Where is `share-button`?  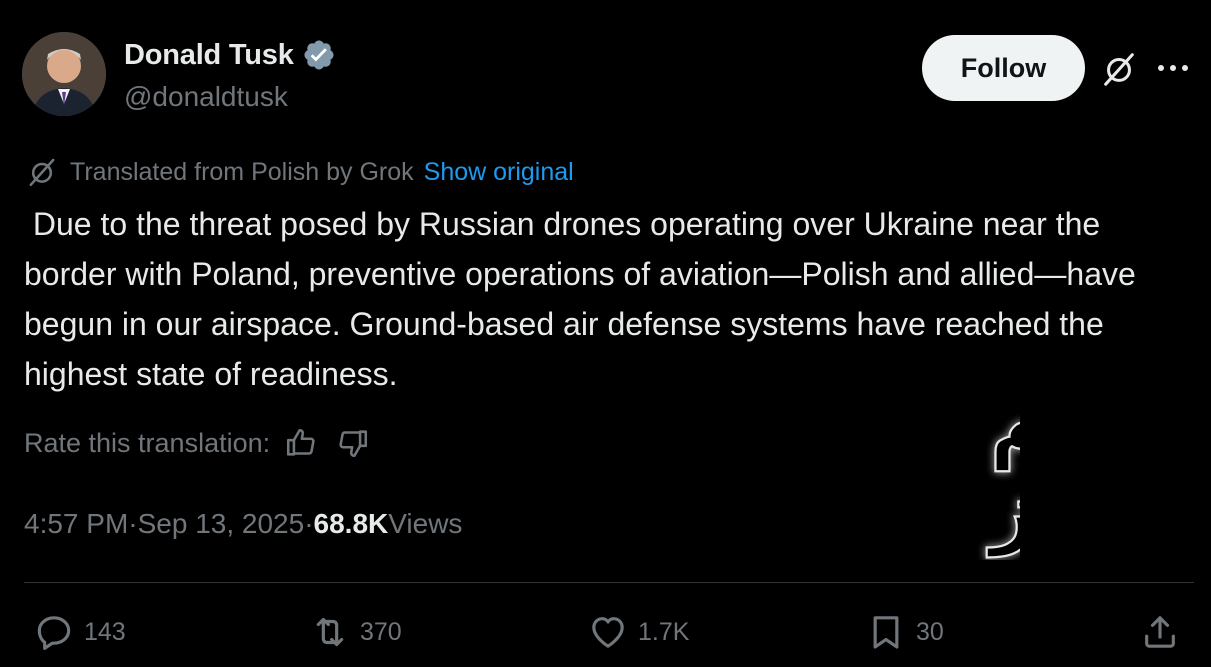
share-button is located at coordinates (1160, 632).